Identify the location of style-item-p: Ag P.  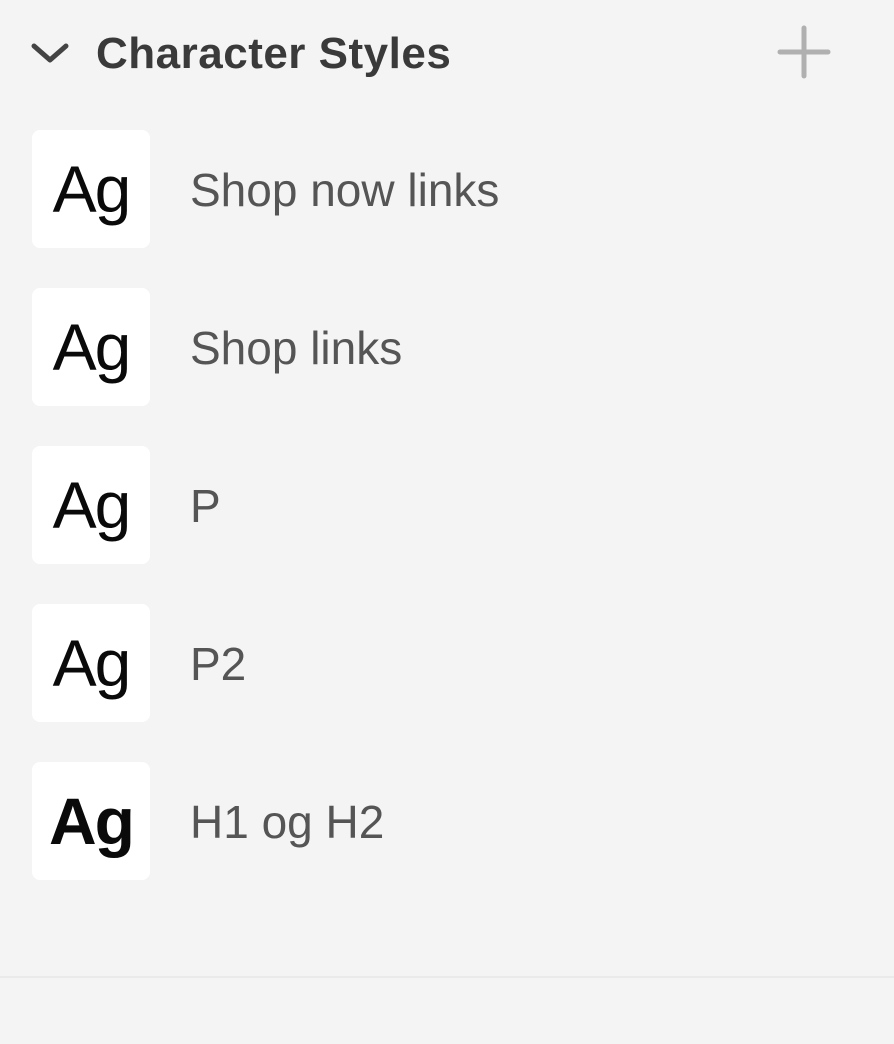
(447, 506).